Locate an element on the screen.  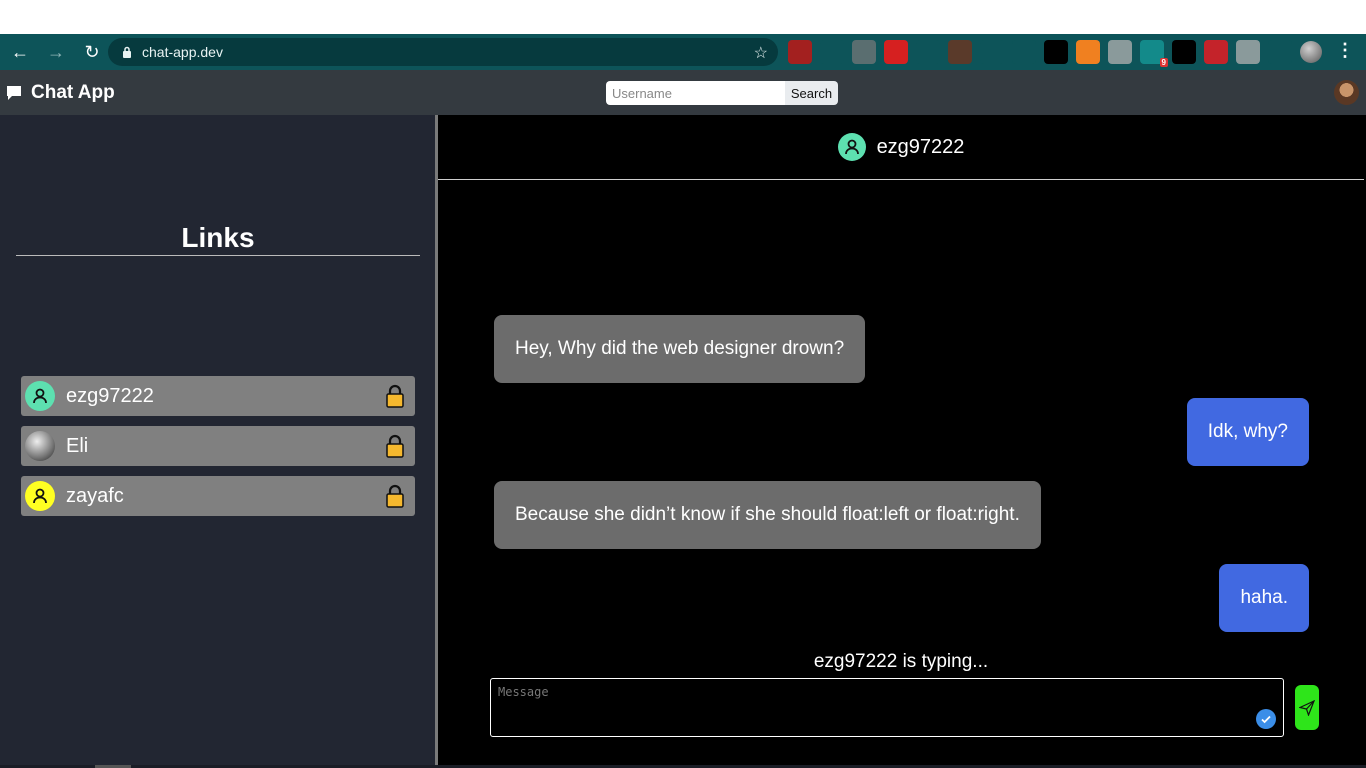
message-box is located at coordinates (887, 707).